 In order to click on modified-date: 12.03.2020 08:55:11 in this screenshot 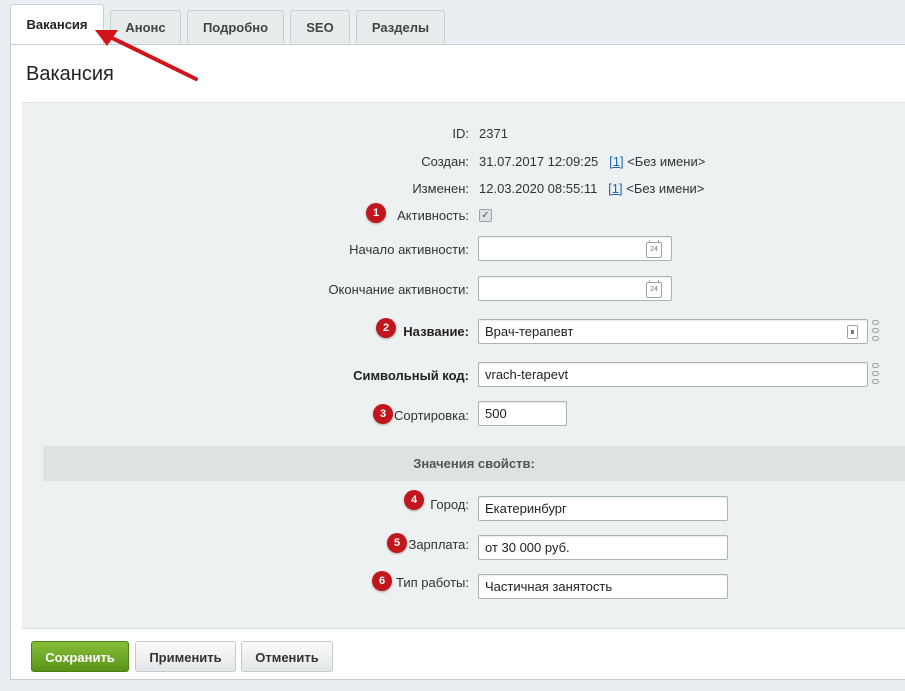, I will do `click(538, 188)`.